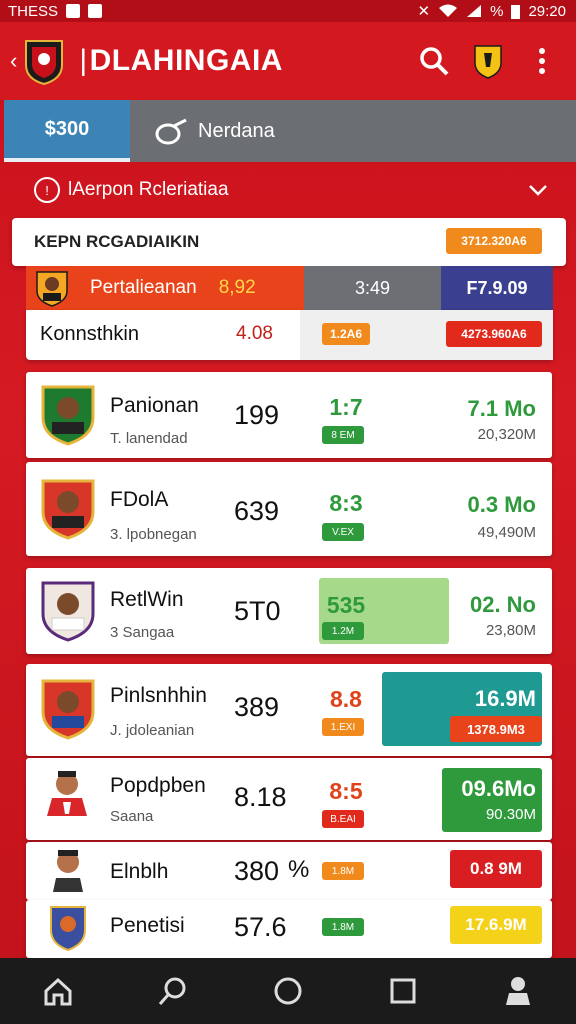  Describe the element at coordinates (73, 11) in the screenshot. I see `notification-icon` at that location.